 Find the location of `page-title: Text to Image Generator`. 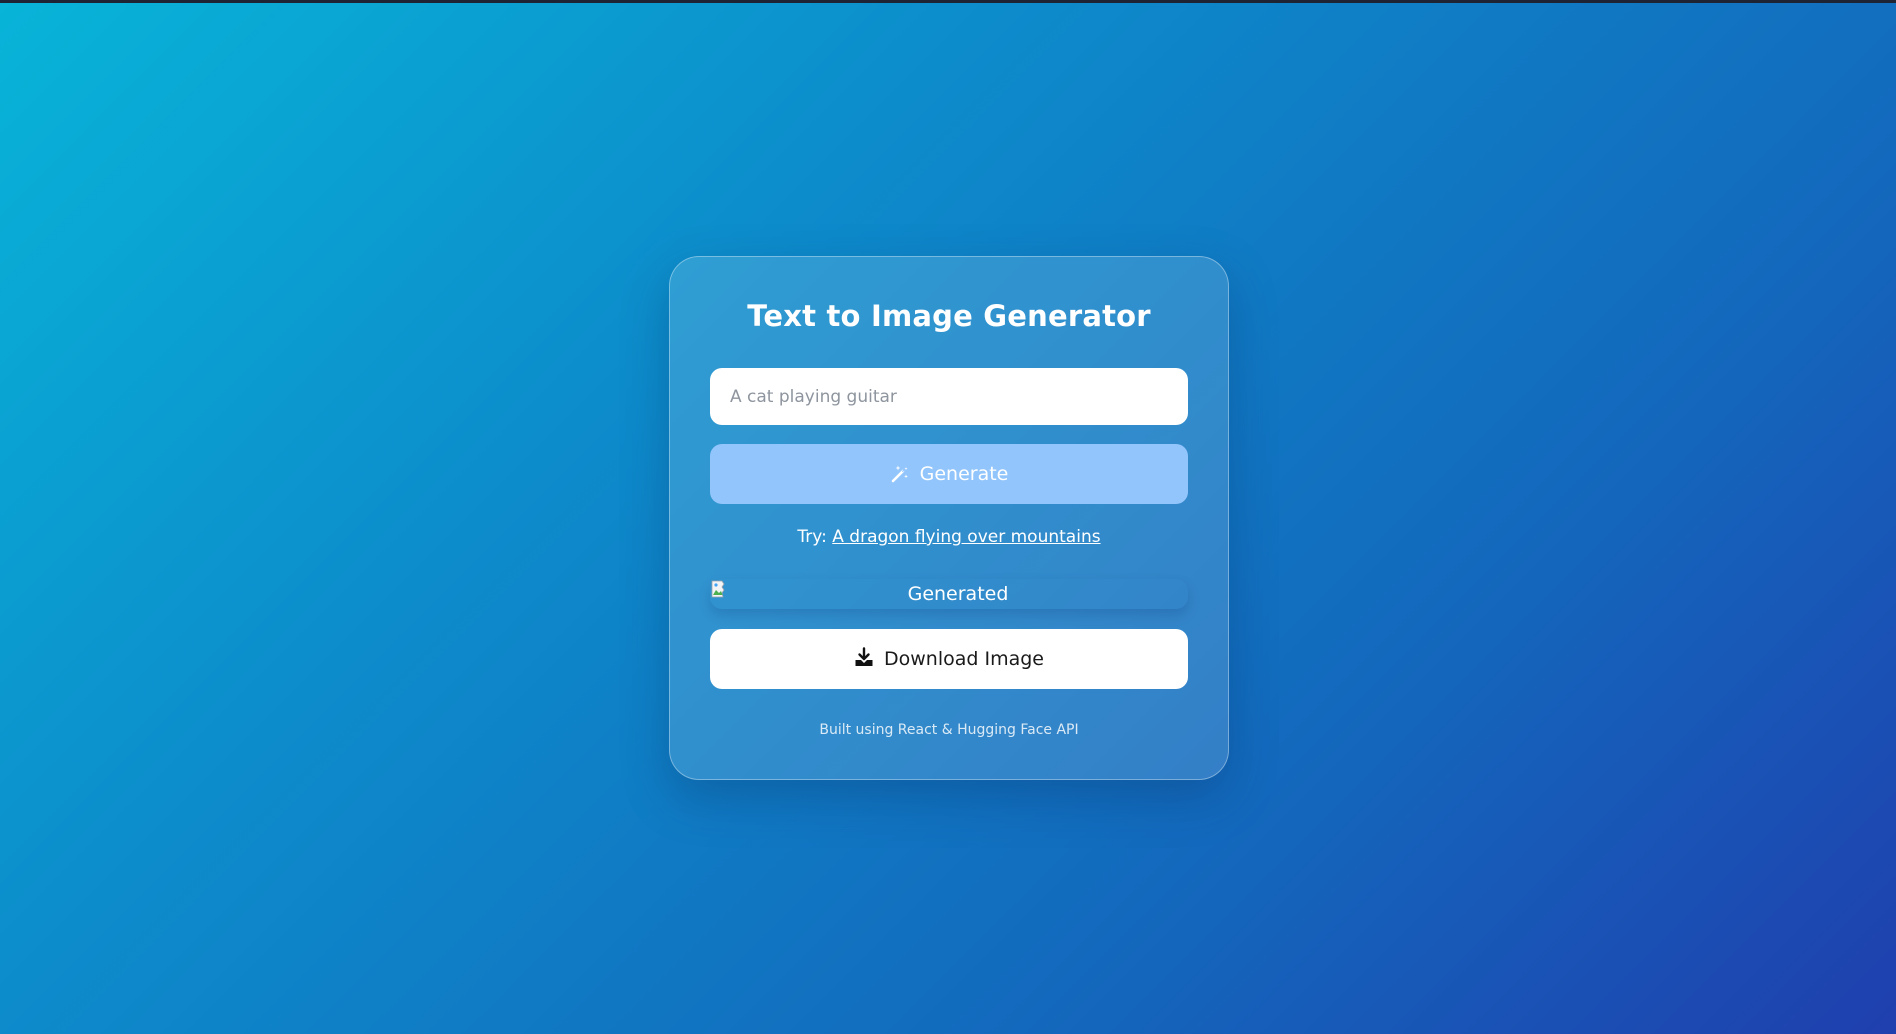

page-title: Text to Image Generator is located at coordinates (949, 316).